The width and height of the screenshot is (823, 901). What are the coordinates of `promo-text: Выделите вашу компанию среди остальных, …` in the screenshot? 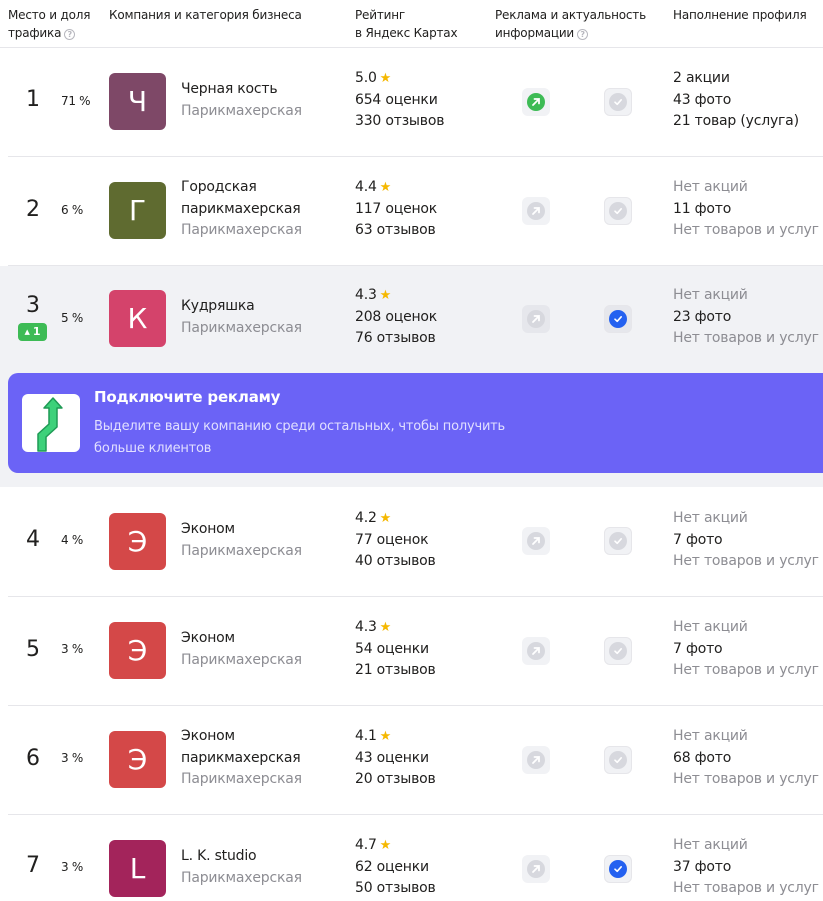 It's located at (300, 437).